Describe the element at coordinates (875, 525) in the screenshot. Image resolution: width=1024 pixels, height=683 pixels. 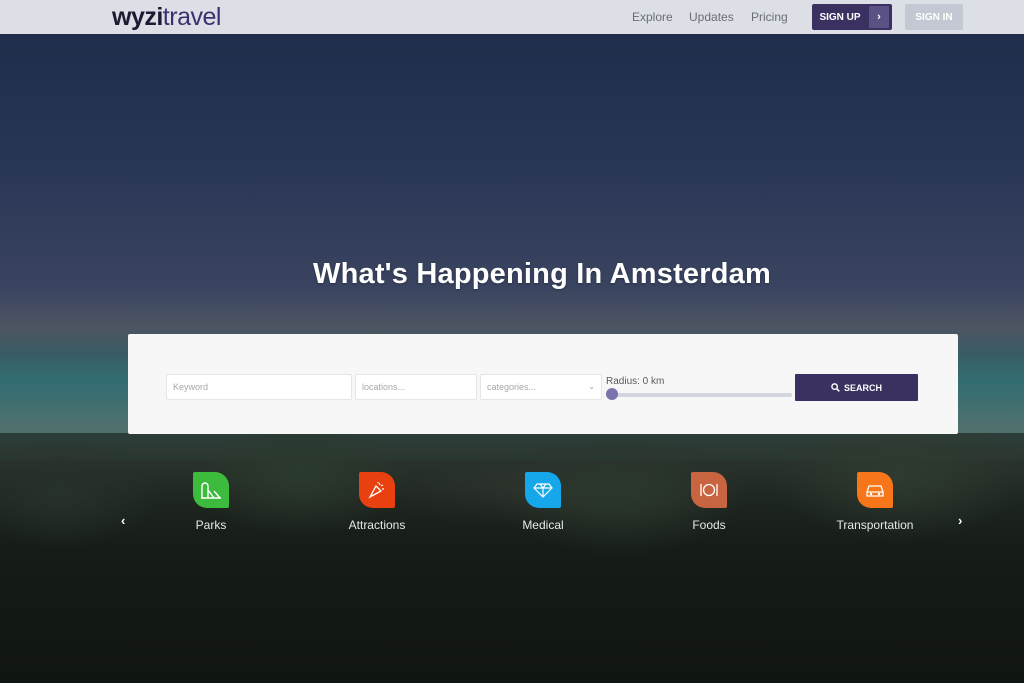
I see `category-label: Transportation` at that location.